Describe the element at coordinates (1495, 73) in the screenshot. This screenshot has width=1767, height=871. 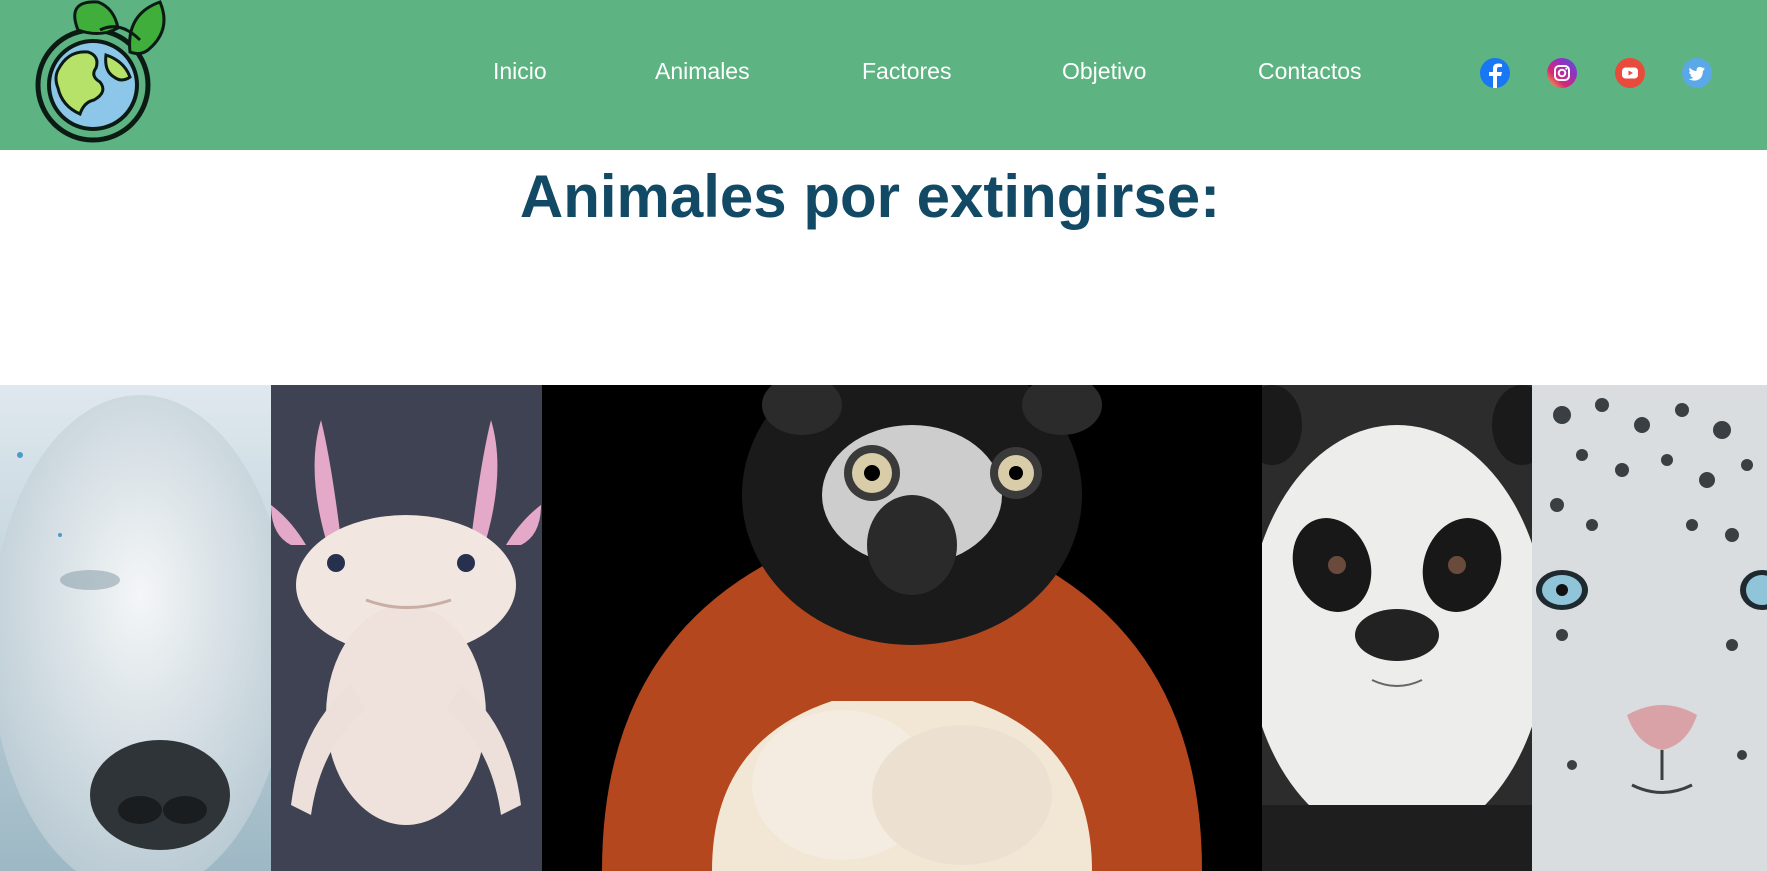
I see `facebook-icon` at that location.